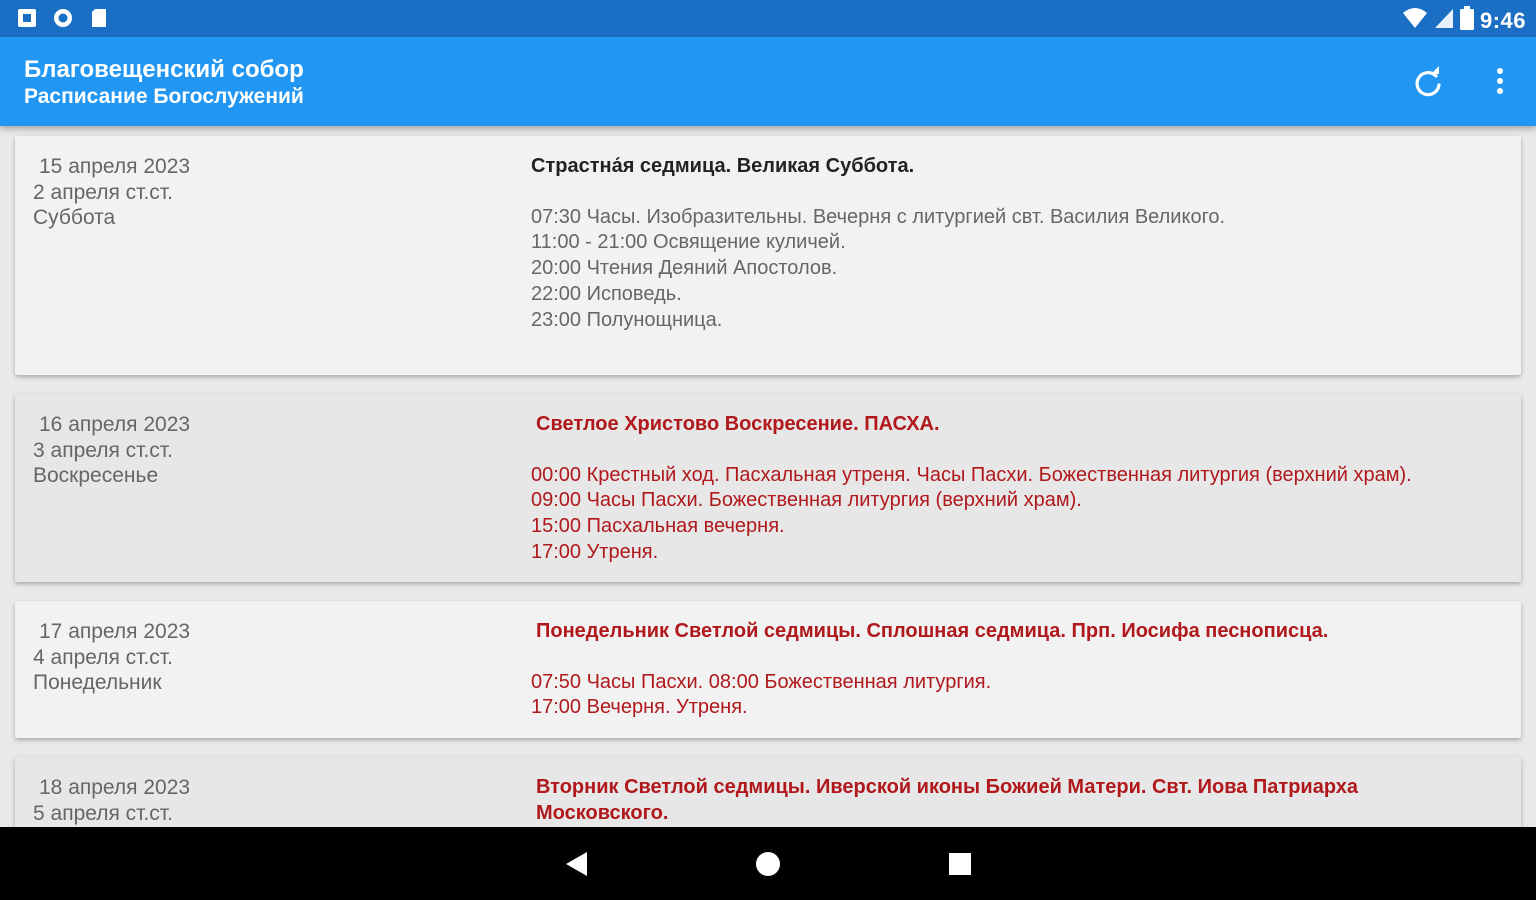 The height and width of the screenshot is (900, 1536). Describe the element at coordinates (103, 450) in the screenshot. I see `old-style-date: 3 апреля ст.ст.` at that location.